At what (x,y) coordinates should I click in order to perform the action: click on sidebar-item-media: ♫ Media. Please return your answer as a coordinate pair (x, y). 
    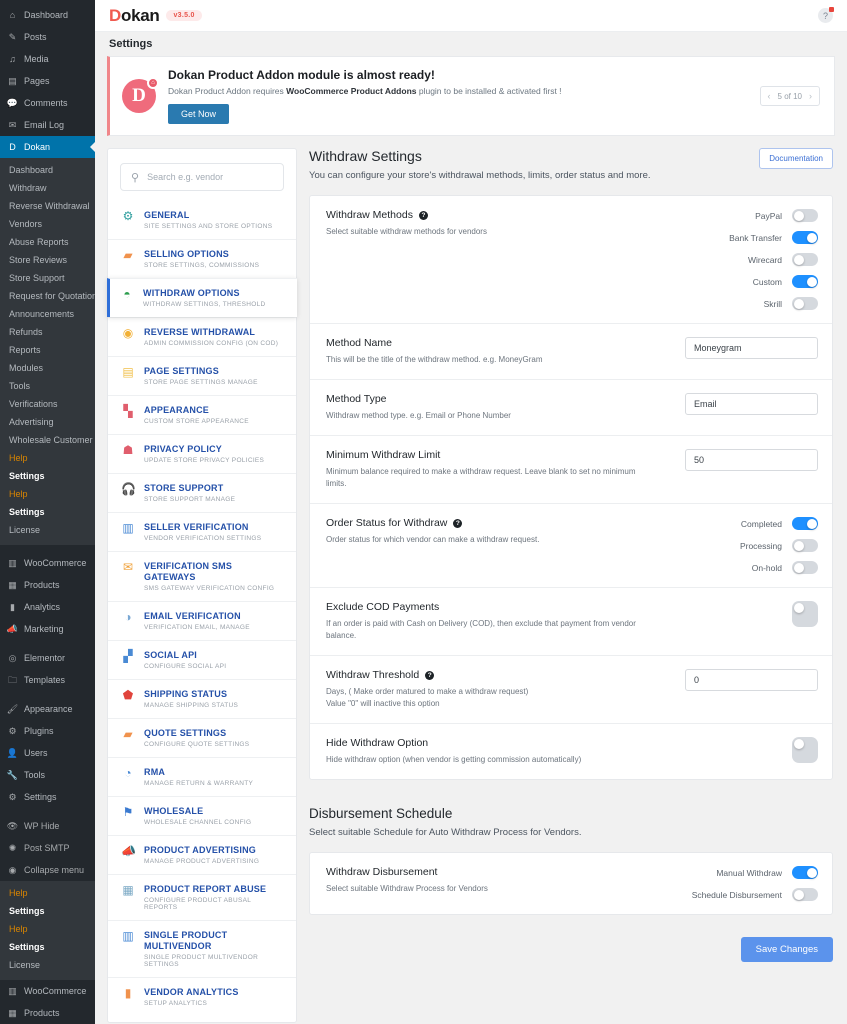
    Looking at the image, I should click on (47, 59).